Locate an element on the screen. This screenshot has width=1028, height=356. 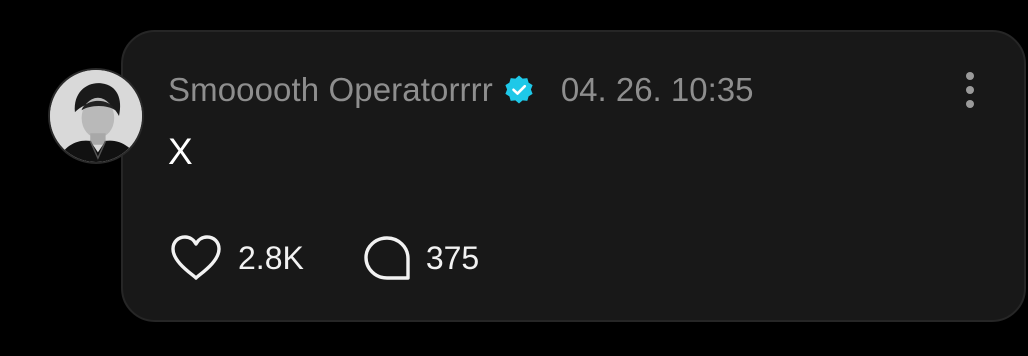
post-text: X is located at coordinates (180, 151).